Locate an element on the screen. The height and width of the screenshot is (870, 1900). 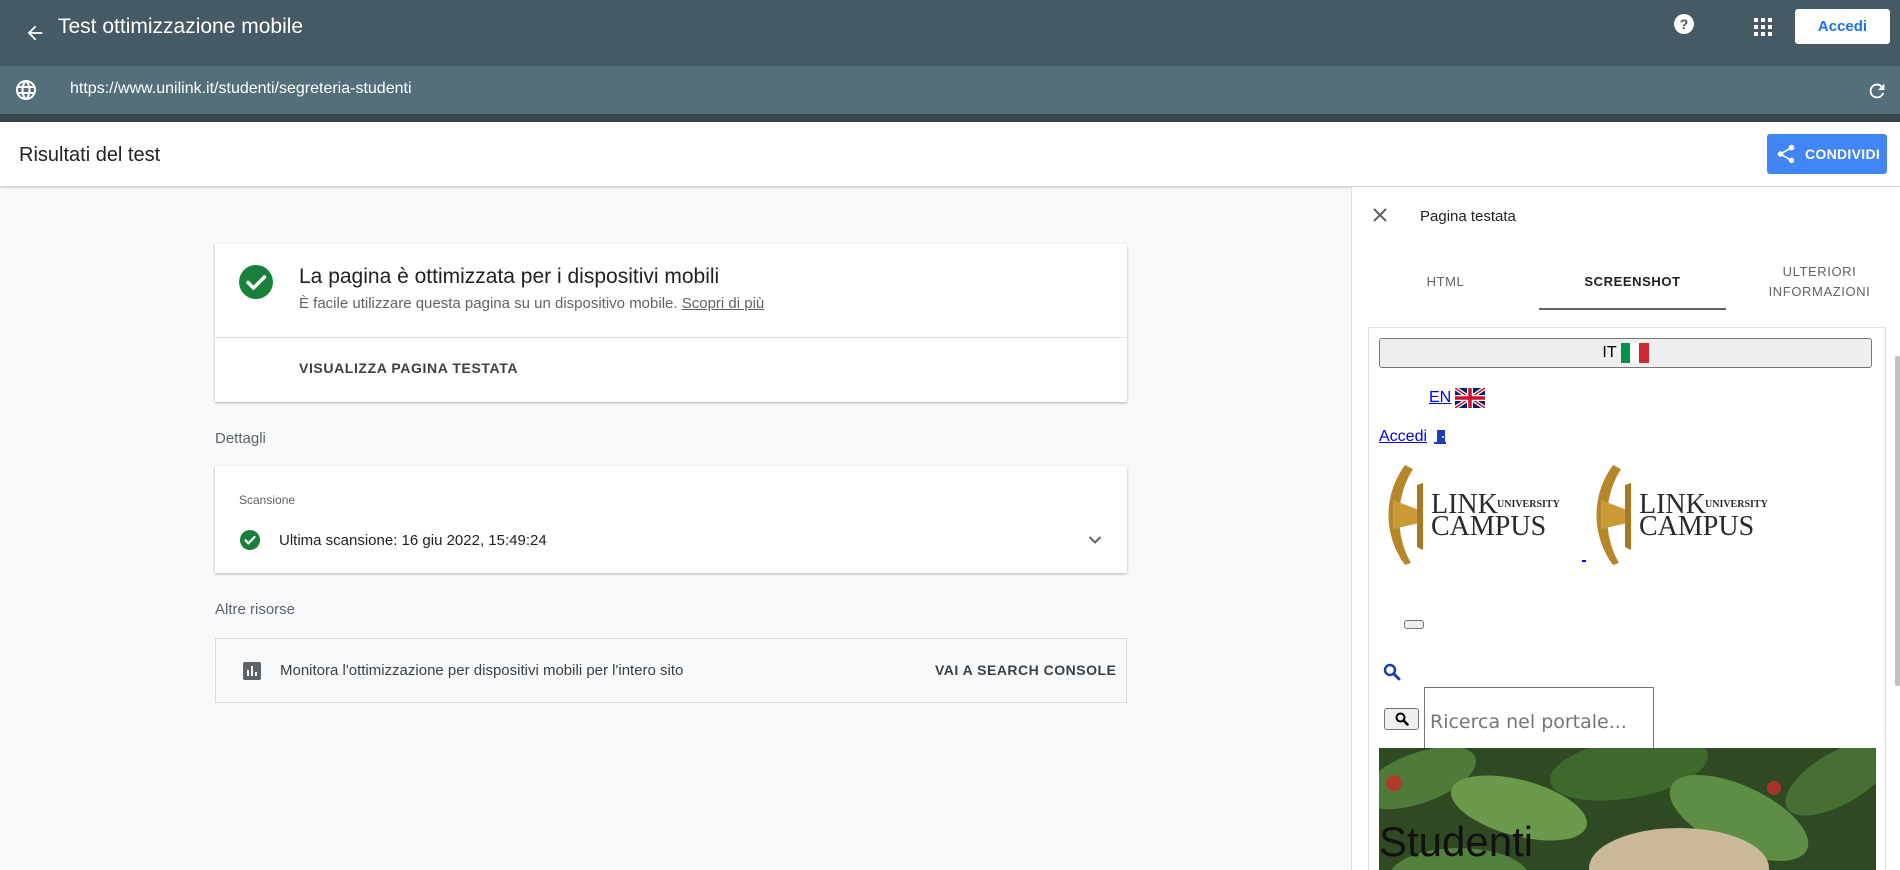
logo2-text-campus: CAMPUS is located at coordinates (1696, 526).